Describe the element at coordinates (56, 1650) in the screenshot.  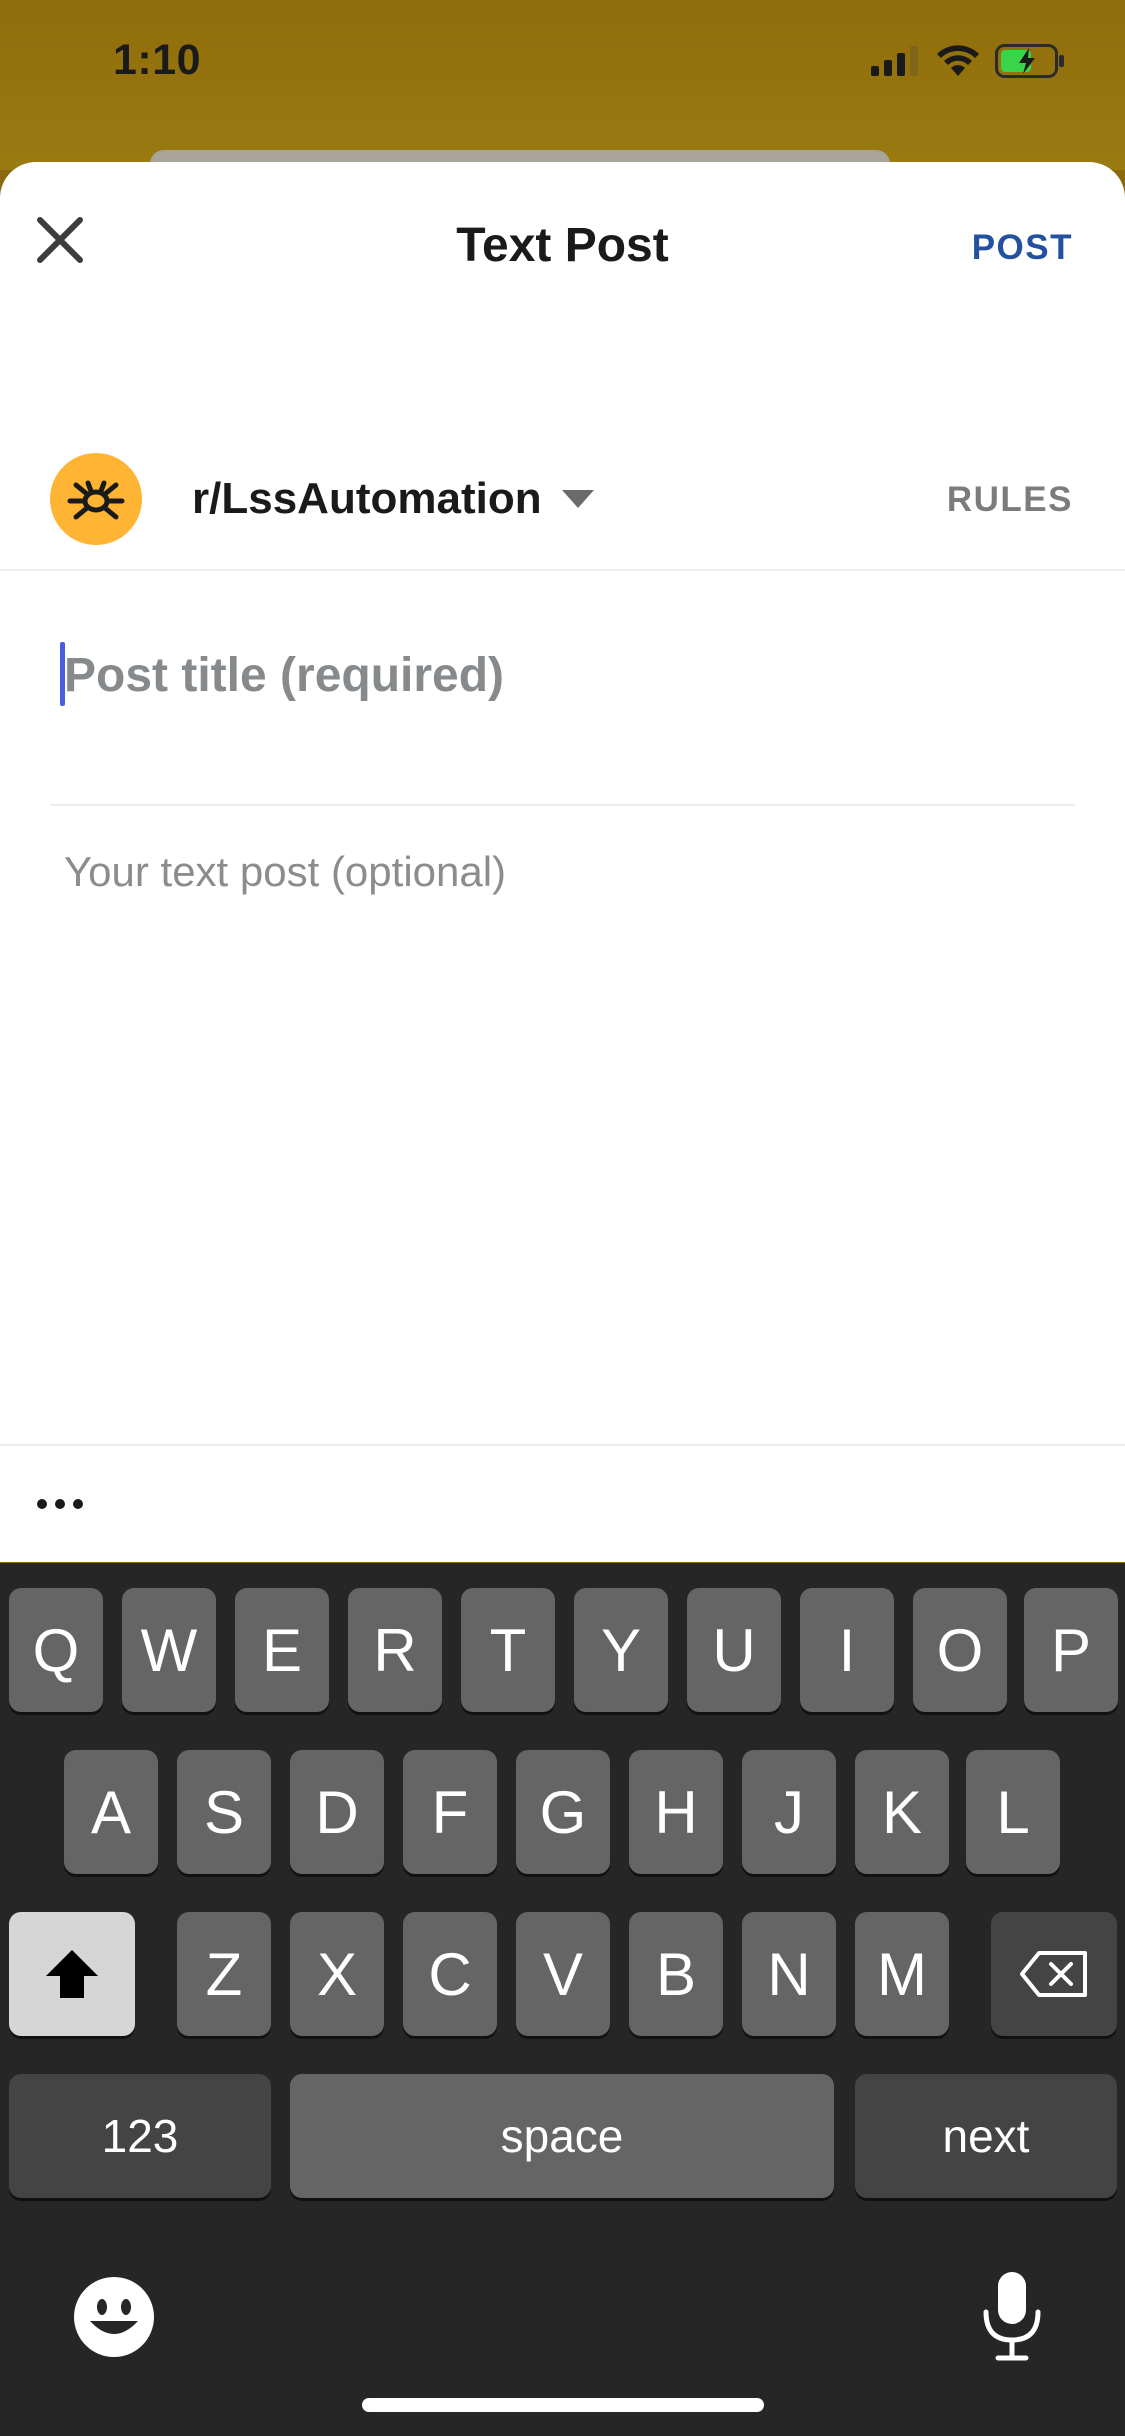
I see `key-q: Q` at that location.